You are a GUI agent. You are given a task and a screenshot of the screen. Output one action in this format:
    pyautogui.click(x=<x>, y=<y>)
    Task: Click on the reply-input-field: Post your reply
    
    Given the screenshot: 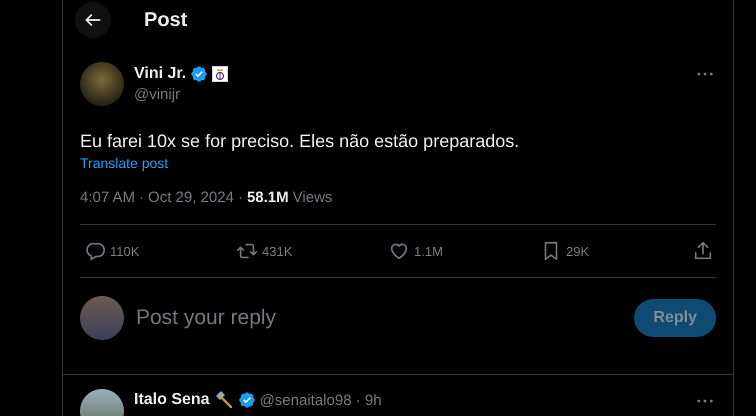 What is the action you would take?
    pyautogui.click(x=379, y=318)
    